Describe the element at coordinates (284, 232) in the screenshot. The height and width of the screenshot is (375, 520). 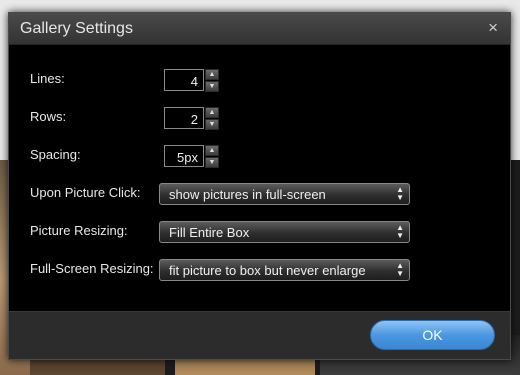
I see `picture-resizing-select: Fill Entire Box ▲ ▼` at that location.